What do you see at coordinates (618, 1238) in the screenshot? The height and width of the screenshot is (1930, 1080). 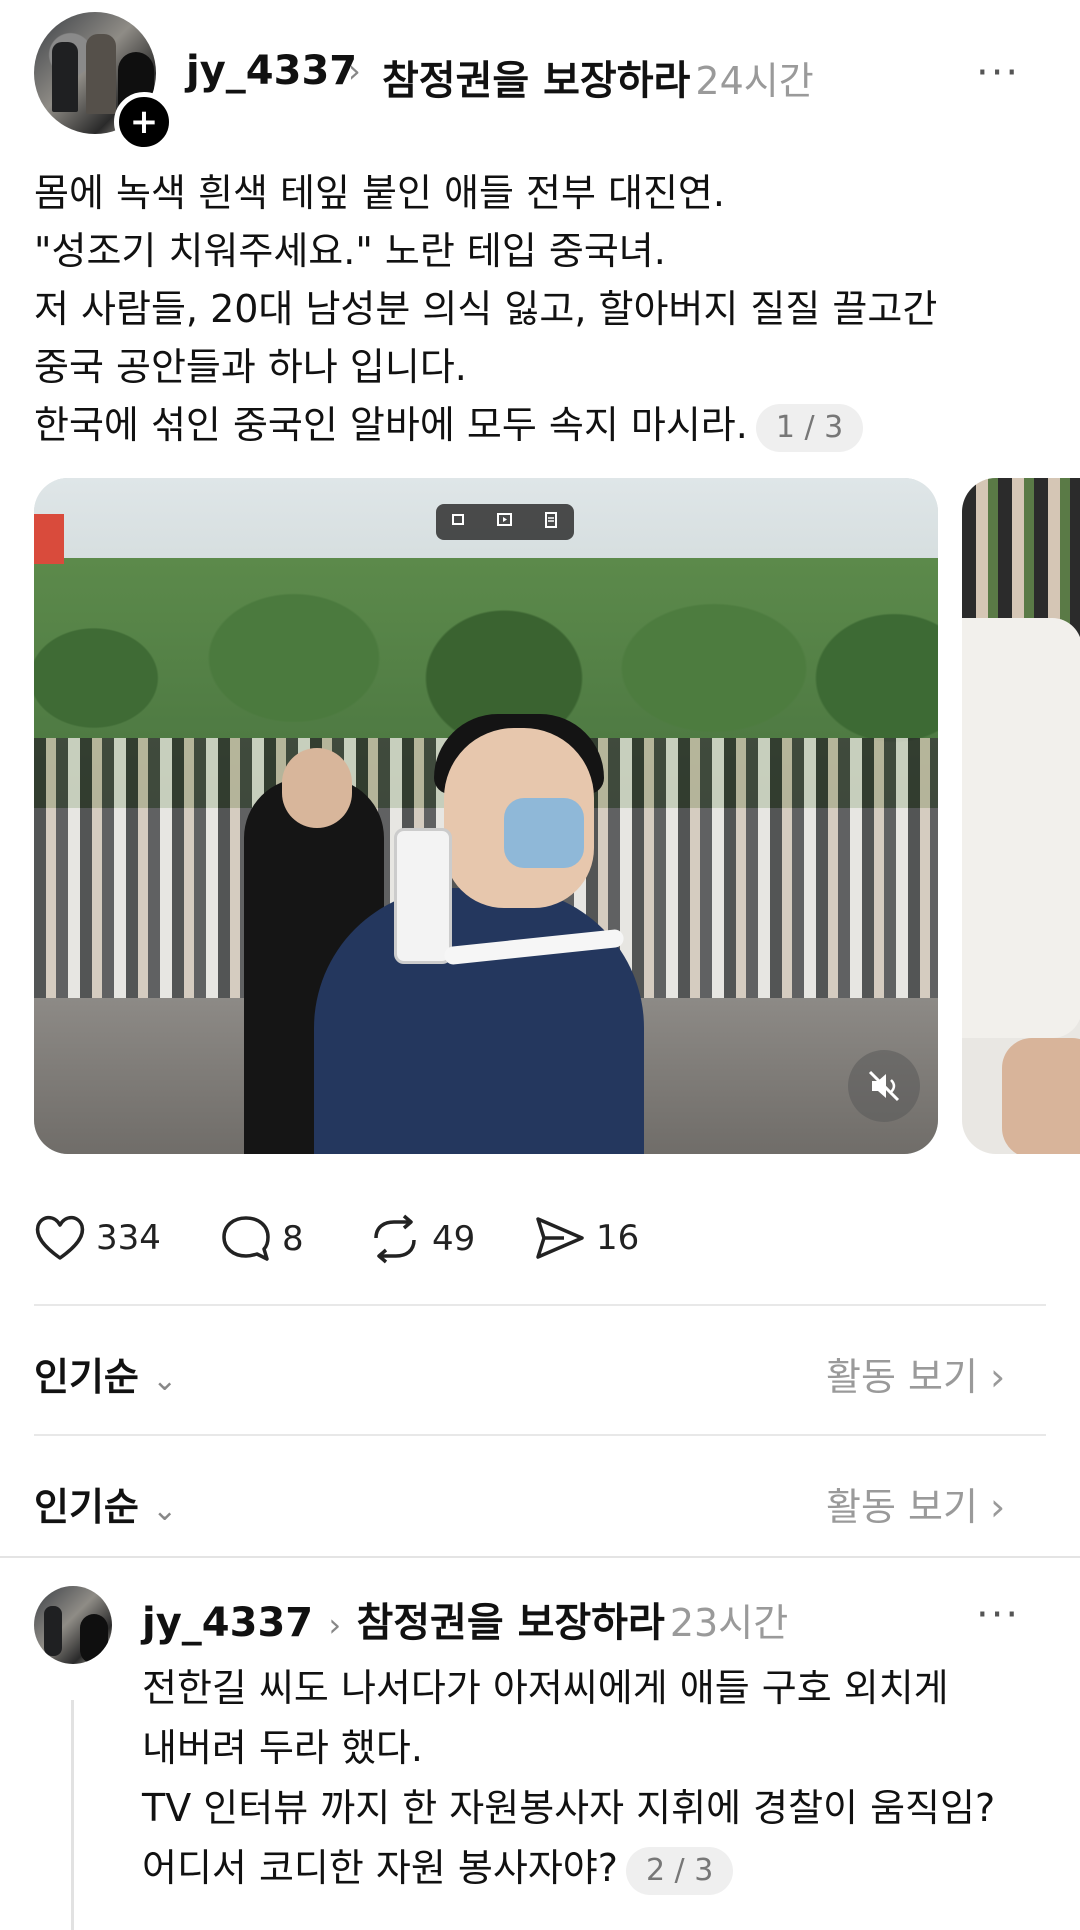 I see `share-count: 16` at bounding box center [618, 1238].